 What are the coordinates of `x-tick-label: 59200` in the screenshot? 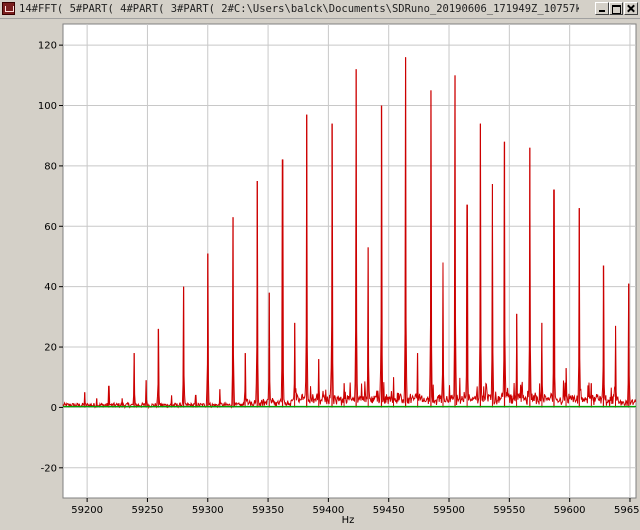 It's located at (87, 510).